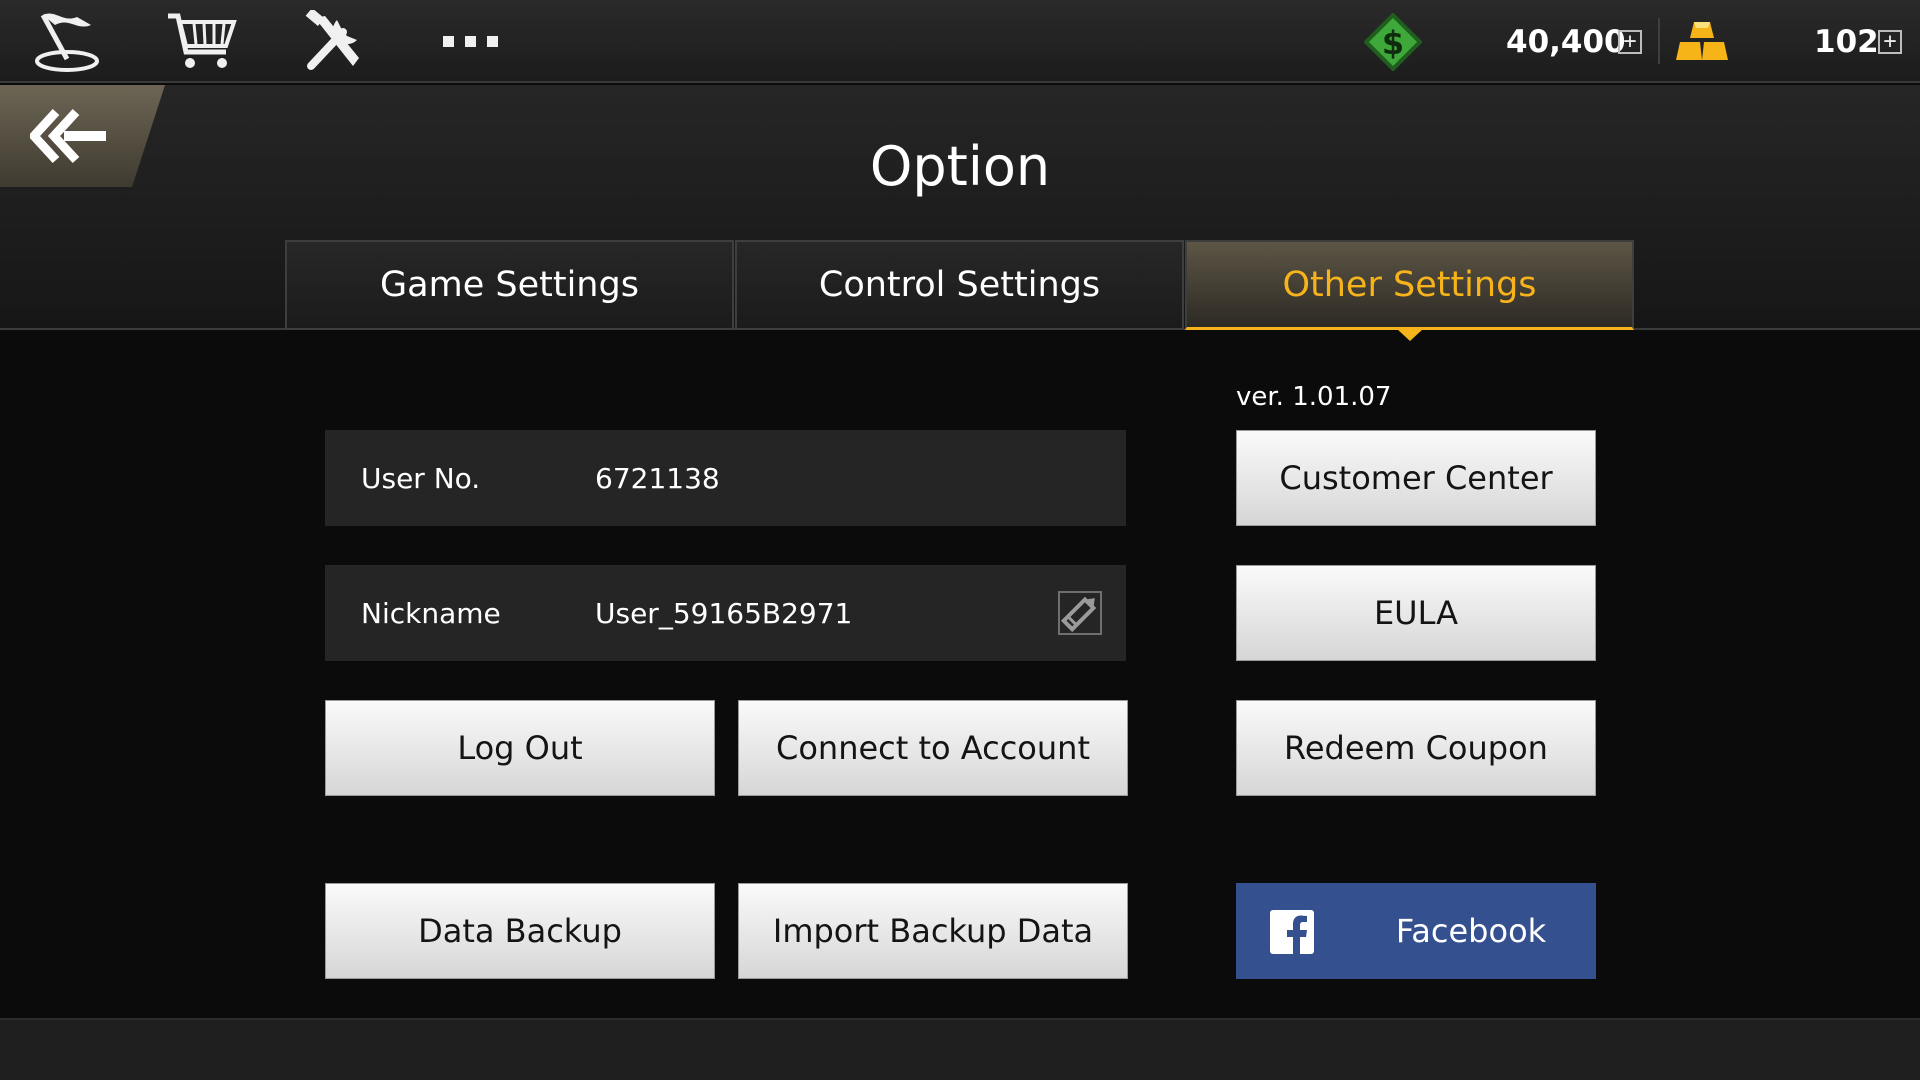 The width and height of the screenshot is (1920, 1080). I want to click on cash-display: 40,400, so click(1566, 41).